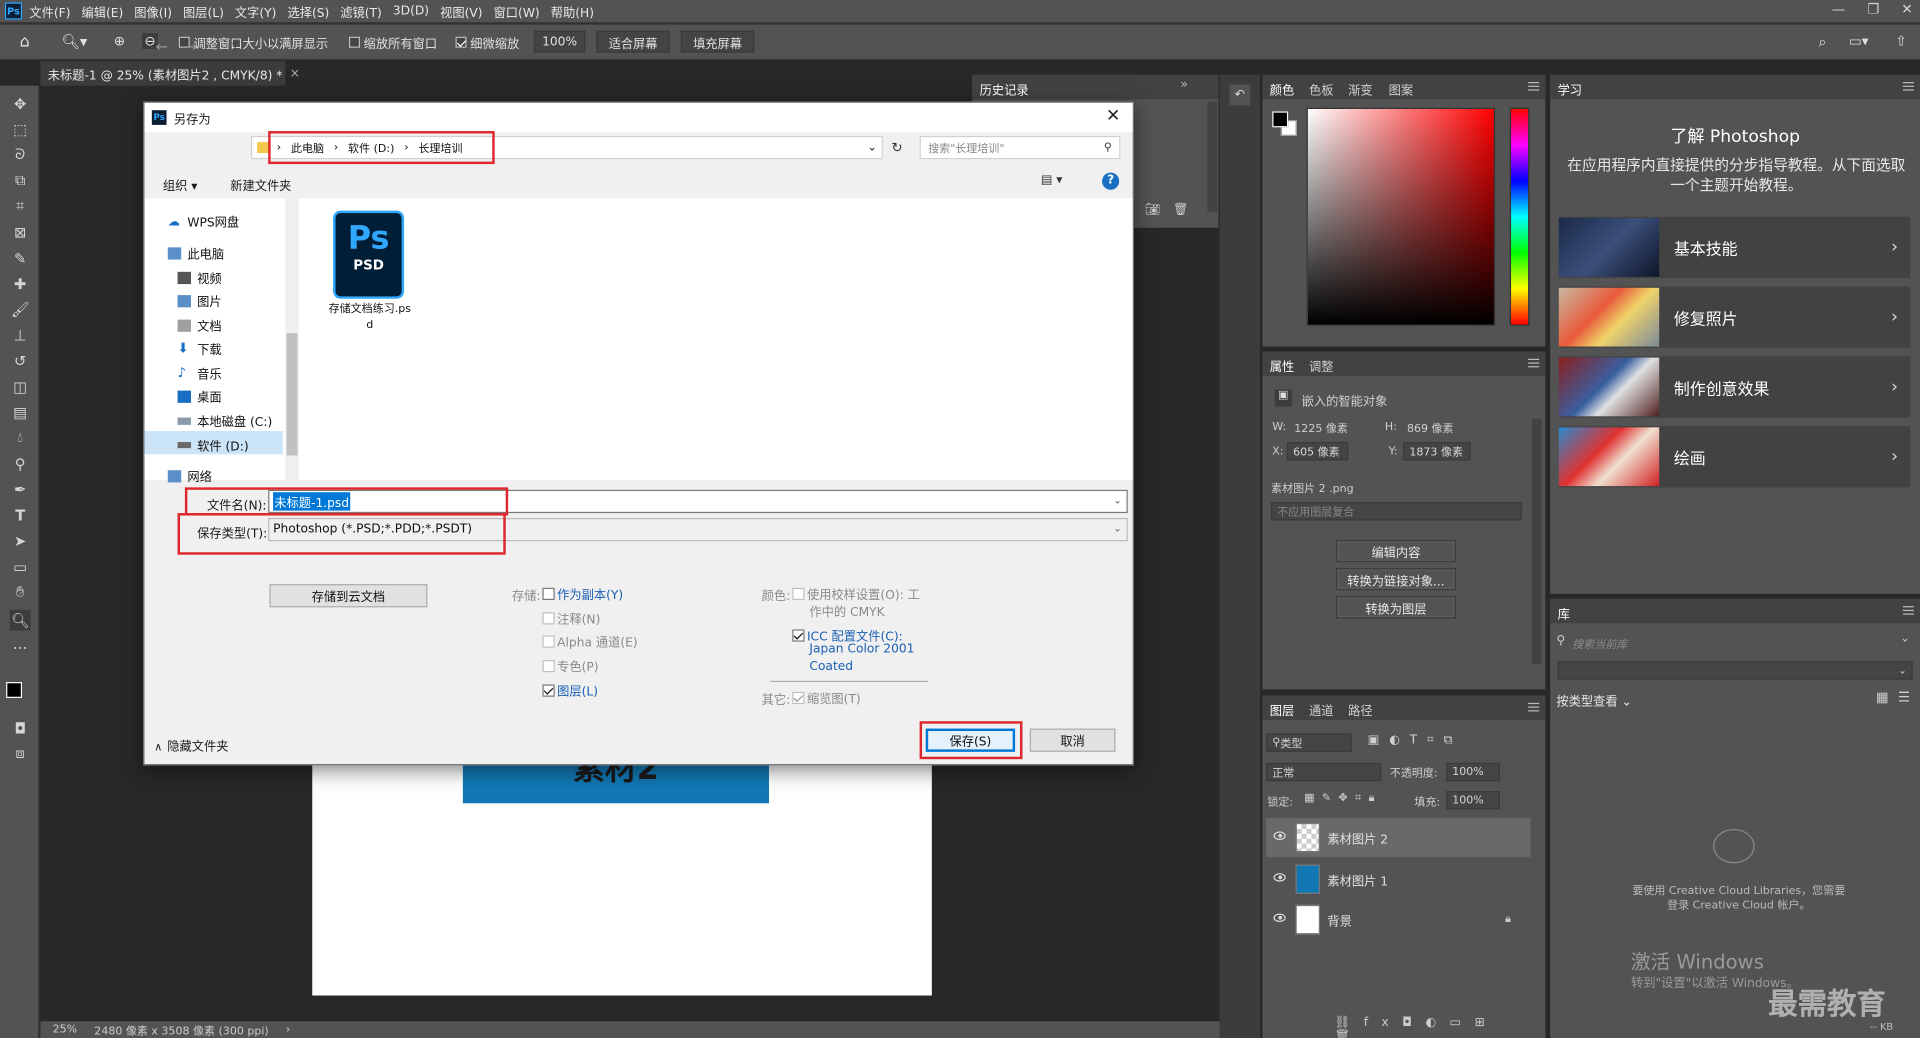  What do you see at coordinates (1072, 740) in the screenshot?
I see `cancel-button: 取消` at bounding box center [1072, 740].